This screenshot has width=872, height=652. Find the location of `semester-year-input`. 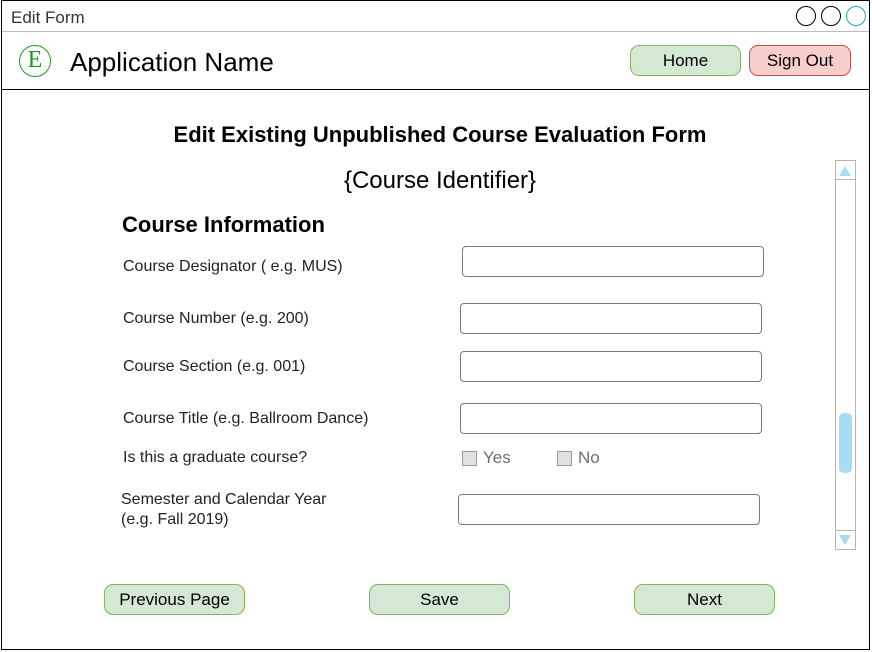

semester-year-input is located at coordinates (609, 509).